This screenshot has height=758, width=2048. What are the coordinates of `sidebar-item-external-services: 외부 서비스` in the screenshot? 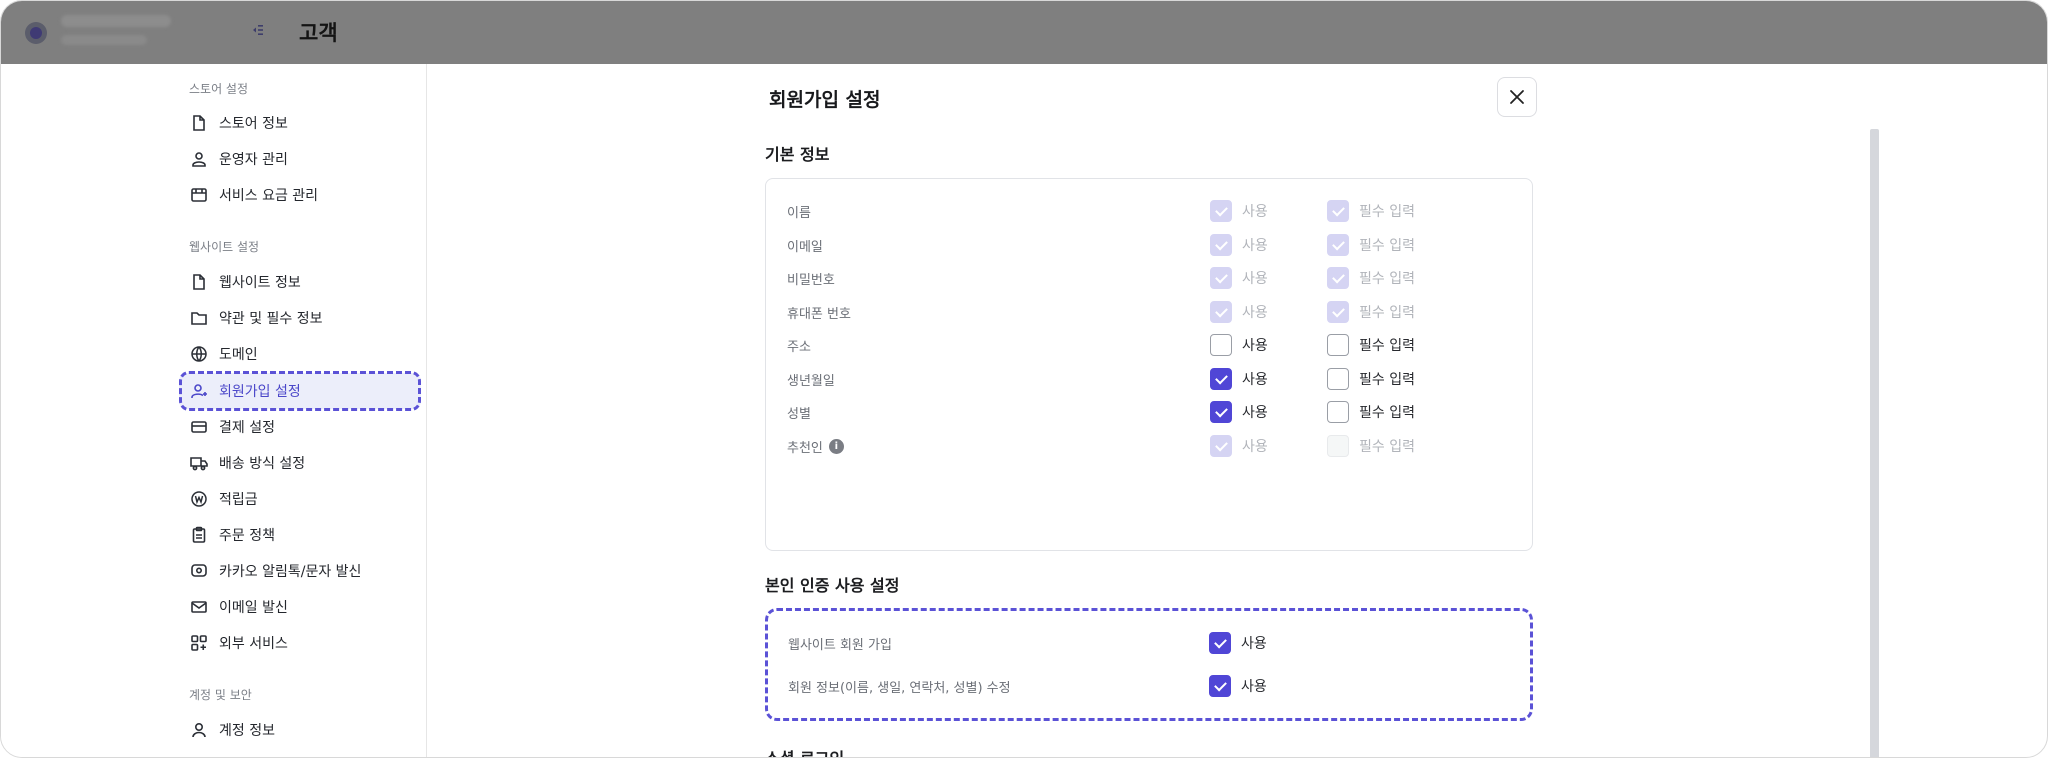 It's located at (300, 643).